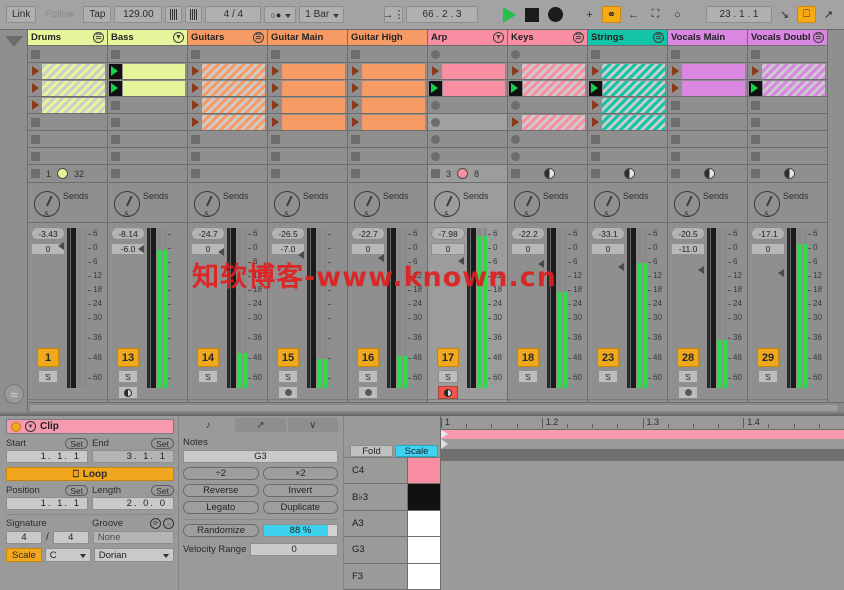  I want to click on volume-value: -8.14, so click(128, 233).